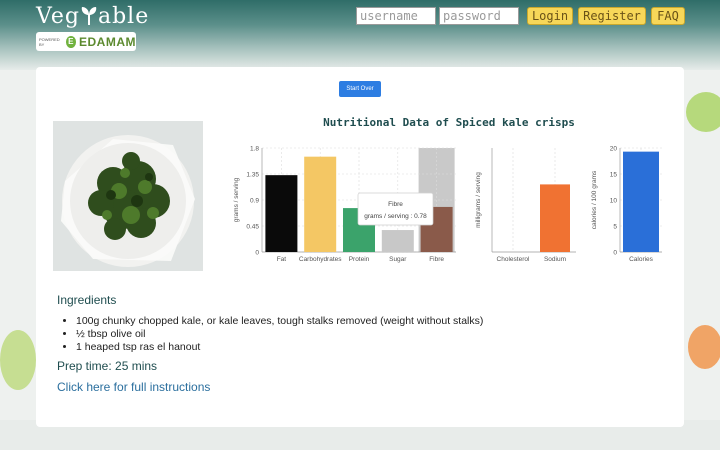  Describe the element at coordinates (614, 201) in the screenshot. I see `y-tick-label: 10` at that location.